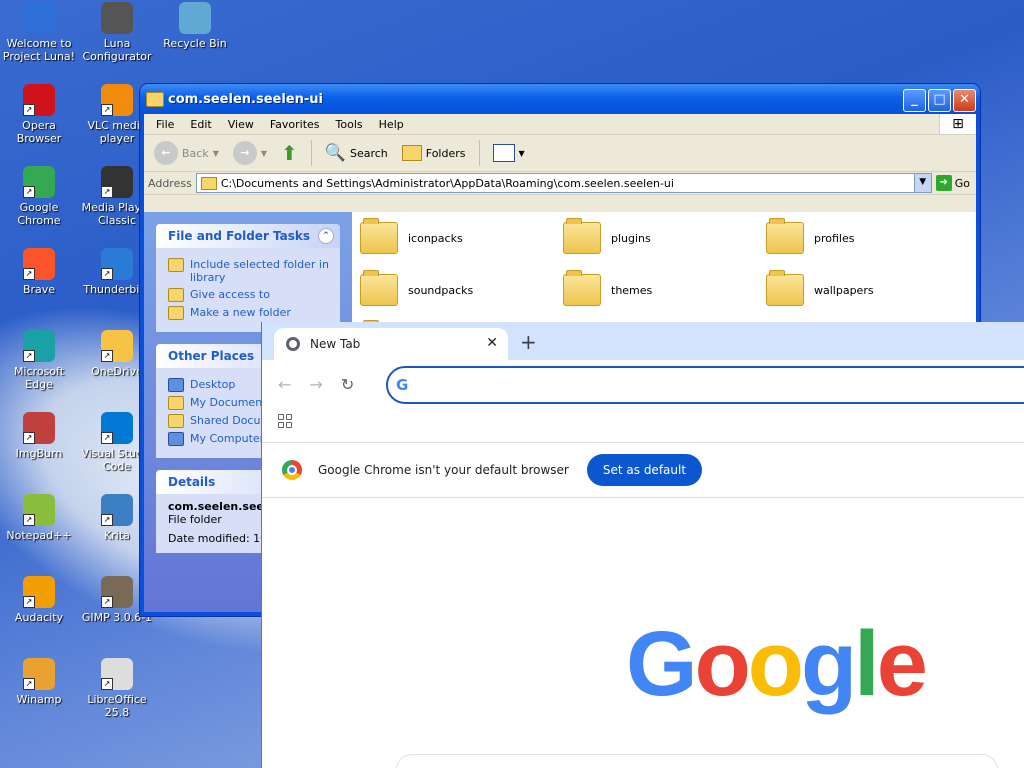  What do you see at coordinates (39, 114) in the screenshot?
I see `desktop-shortcut: ↗ Opera Browser` at bounding box center [39, 114].